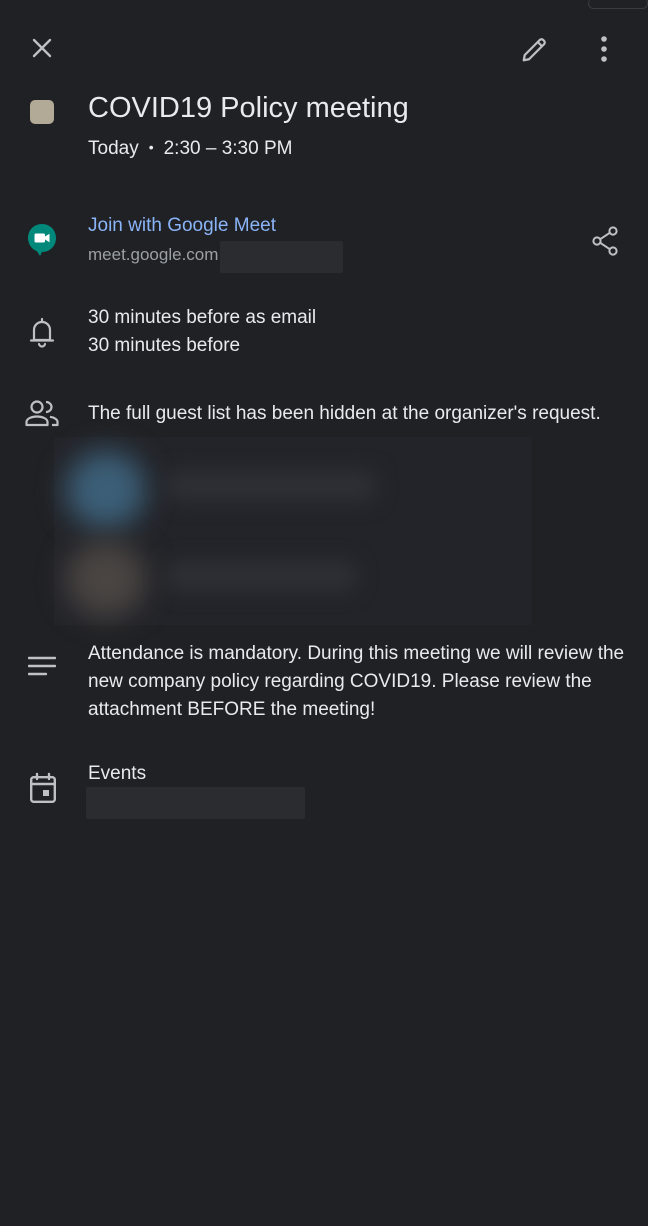 The width and height of the screenshot is (648, 1226). Describe the element at coordinates (113, 148) in the screenshot. I see `event-date: Today` at that location.